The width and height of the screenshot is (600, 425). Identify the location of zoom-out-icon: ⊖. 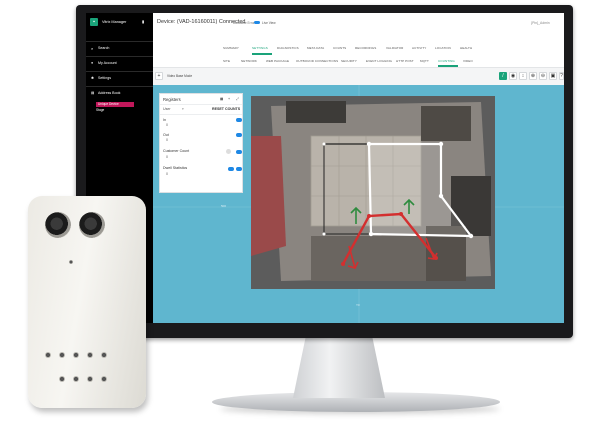
(543, 76).